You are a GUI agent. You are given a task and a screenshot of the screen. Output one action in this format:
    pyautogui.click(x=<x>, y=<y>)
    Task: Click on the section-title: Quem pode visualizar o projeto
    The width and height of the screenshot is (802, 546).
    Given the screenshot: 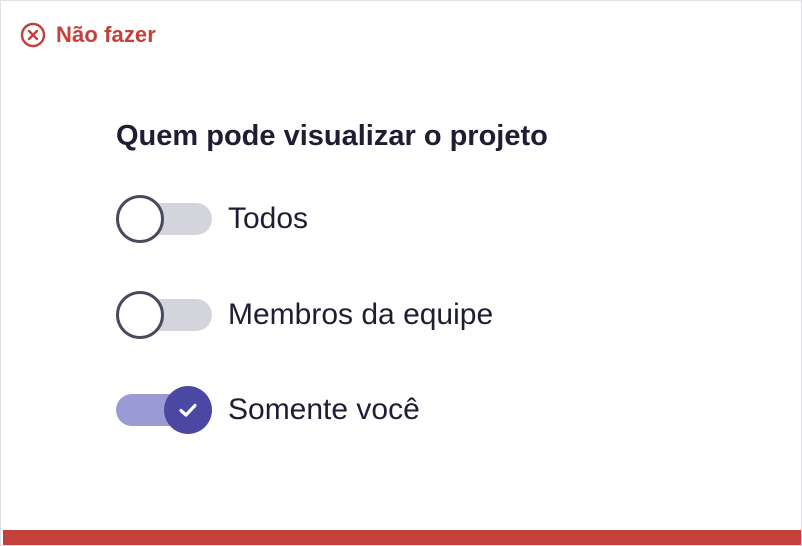 What is the action you would take?
    pyautogui.click(x=332, y=136)
    